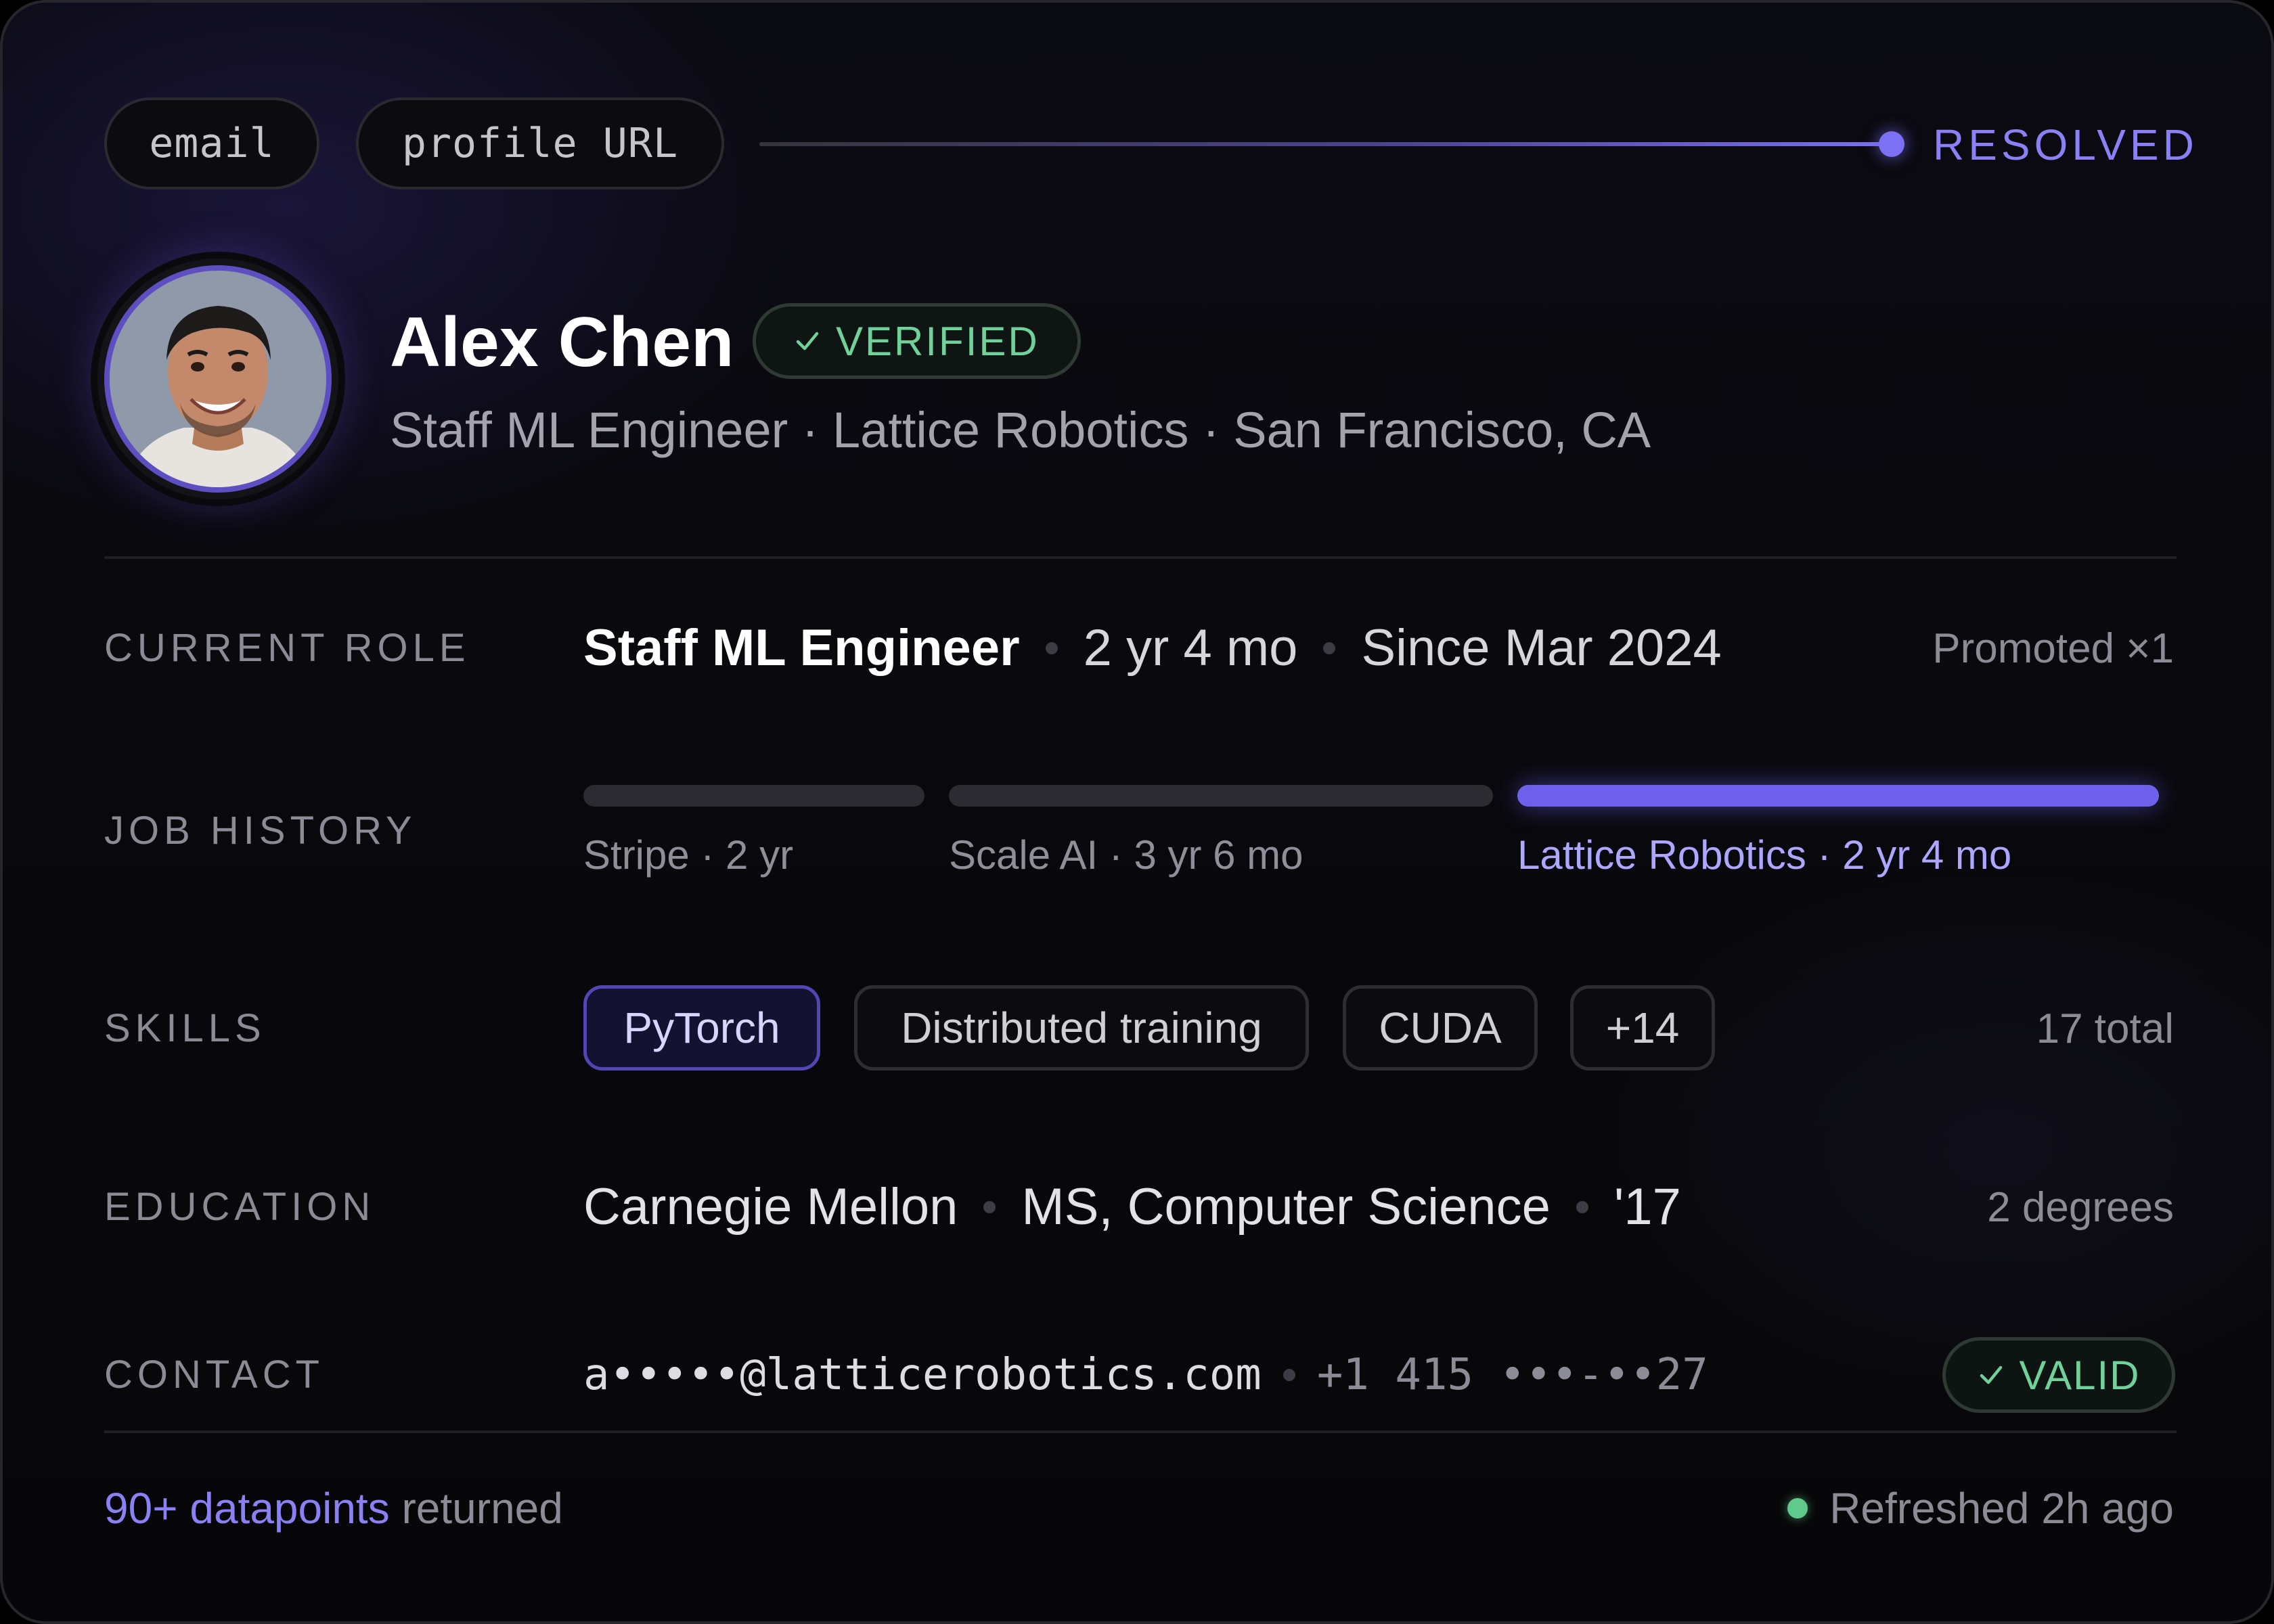 Image resolution: width=2274 pixels, height=1624 pixels. I want to click on job-bar-lattice-robotics, so click(1838, 796).